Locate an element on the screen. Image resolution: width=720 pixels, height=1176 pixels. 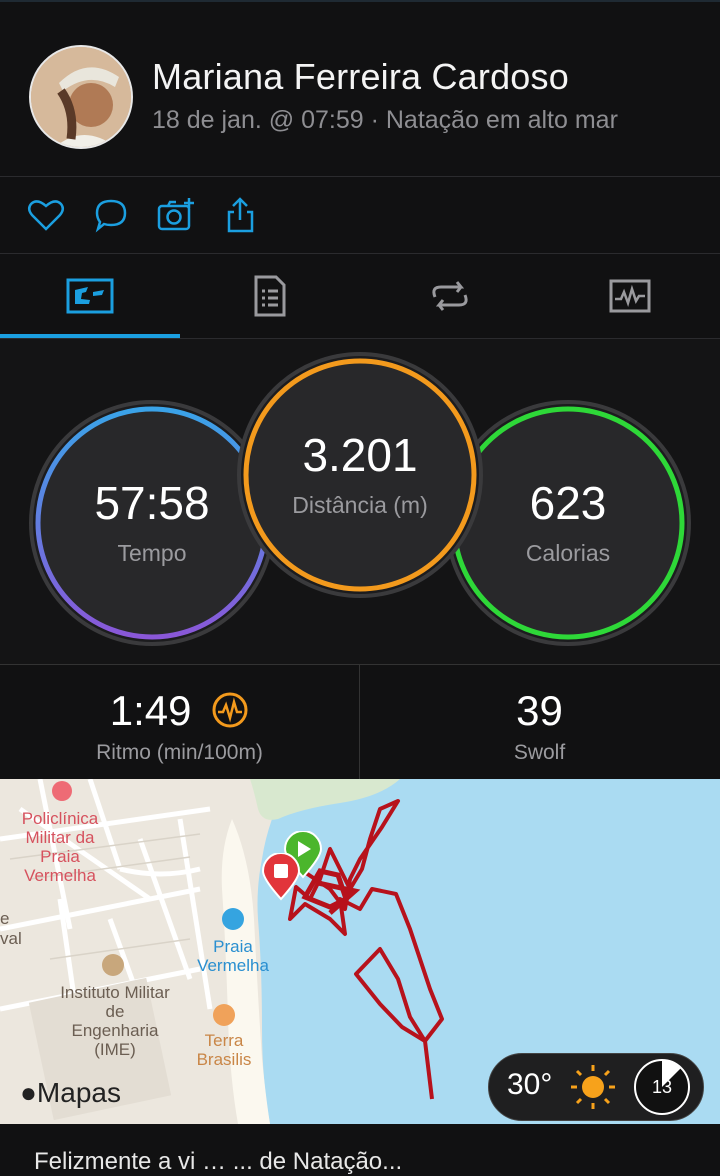
pace-cell: 1:49 Ritmo (min/100m) is located at coordinates (179, 722).